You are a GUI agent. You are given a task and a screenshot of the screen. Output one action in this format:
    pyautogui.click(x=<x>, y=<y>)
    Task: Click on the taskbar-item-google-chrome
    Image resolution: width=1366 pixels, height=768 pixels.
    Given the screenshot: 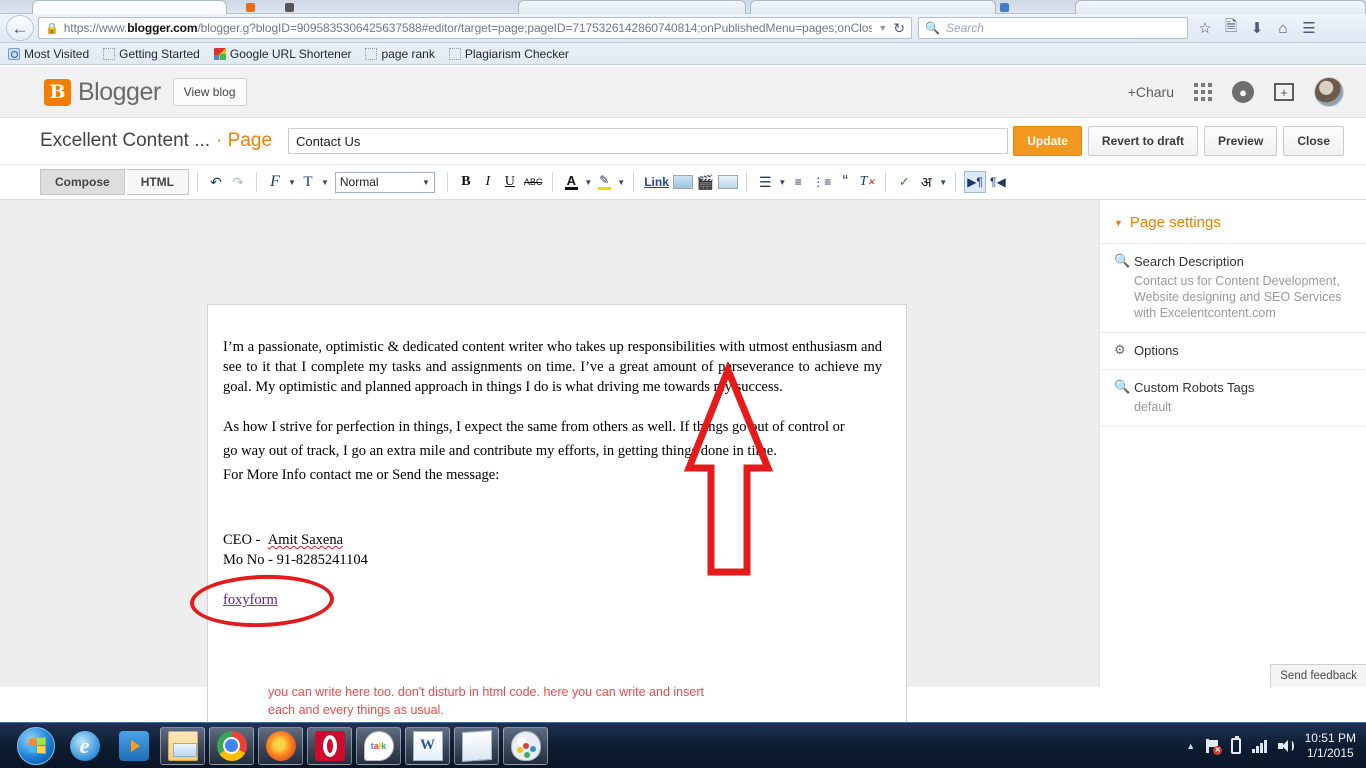 What is the action you would take?
    pyautogui.click(x=231, y=745)
    